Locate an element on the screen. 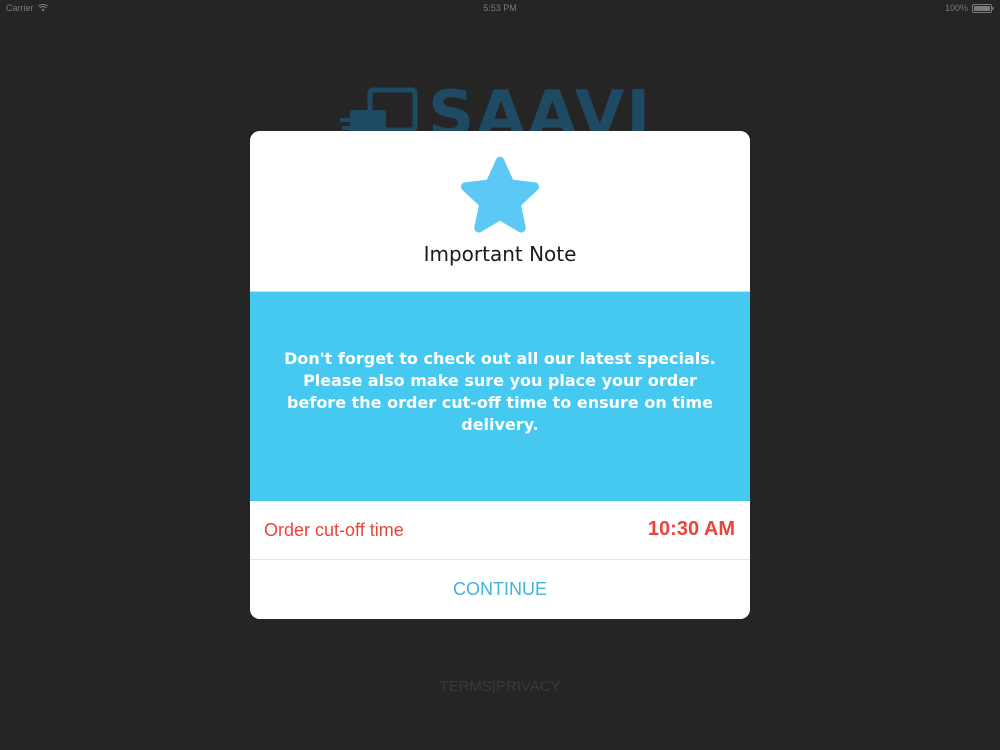 This screenshot has width=1000, height=750. order-cutoff-row: Order cut-off time 10:30 AM is located at coordinates (500, 530).